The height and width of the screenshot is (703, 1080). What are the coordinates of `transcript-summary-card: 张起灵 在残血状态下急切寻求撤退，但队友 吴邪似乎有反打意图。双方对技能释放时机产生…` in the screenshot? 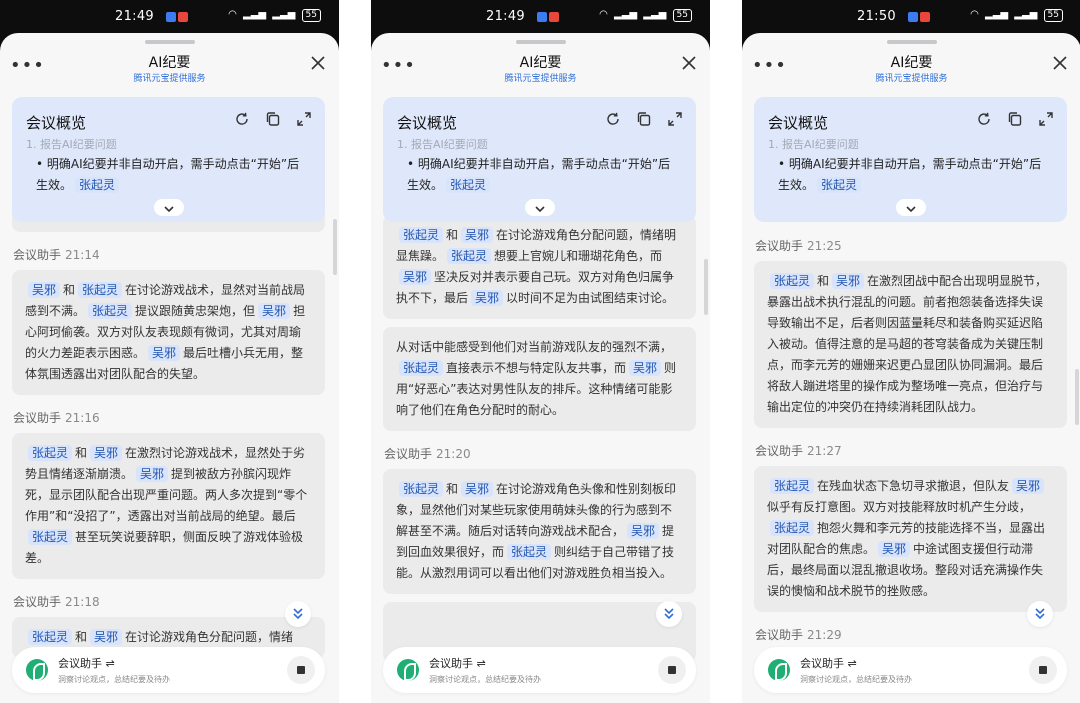 It's located at (910, 539).